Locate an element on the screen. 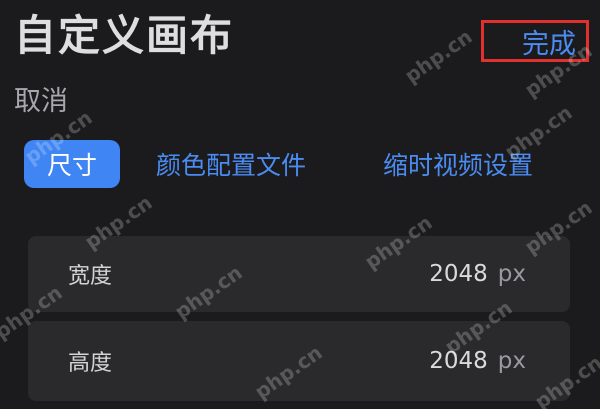  tab-timelapse-settings: 缩时视频设置 is located at coordinates (469, 164).